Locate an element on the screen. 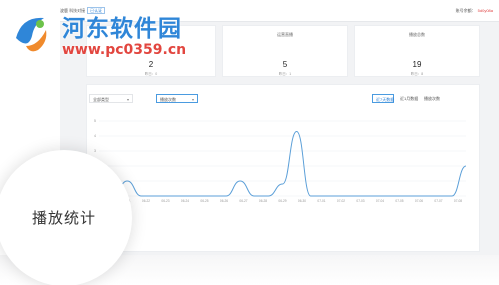  play-stats-badge: 播放统计 is located at coordinates (66, 217).